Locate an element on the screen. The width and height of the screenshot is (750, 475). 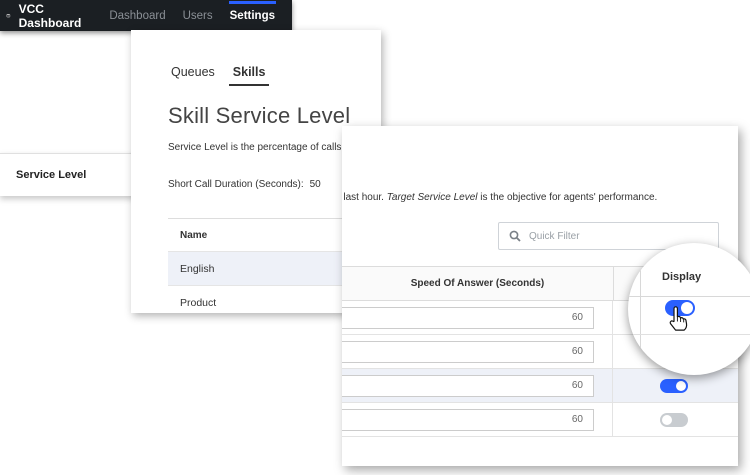
top-nav-bar: VCC Dashboard Dashboard Users Settings is located at coordinates (146, 15).